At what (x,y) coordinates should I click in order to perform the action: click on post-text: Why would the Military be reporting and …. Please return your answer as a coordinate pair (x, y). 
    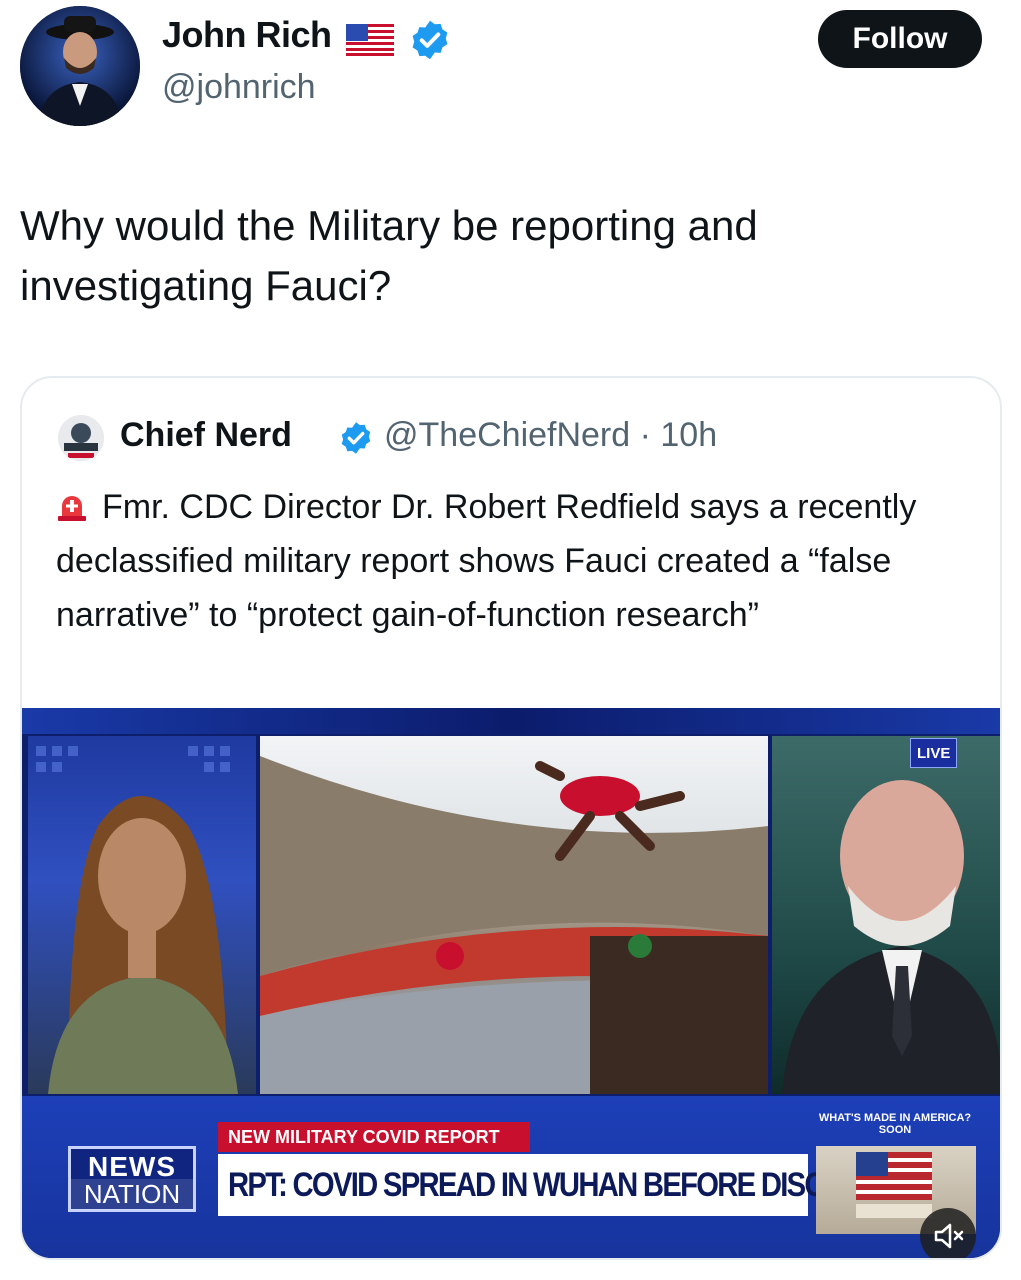
    Looking at the image, I should click on (389, 255).